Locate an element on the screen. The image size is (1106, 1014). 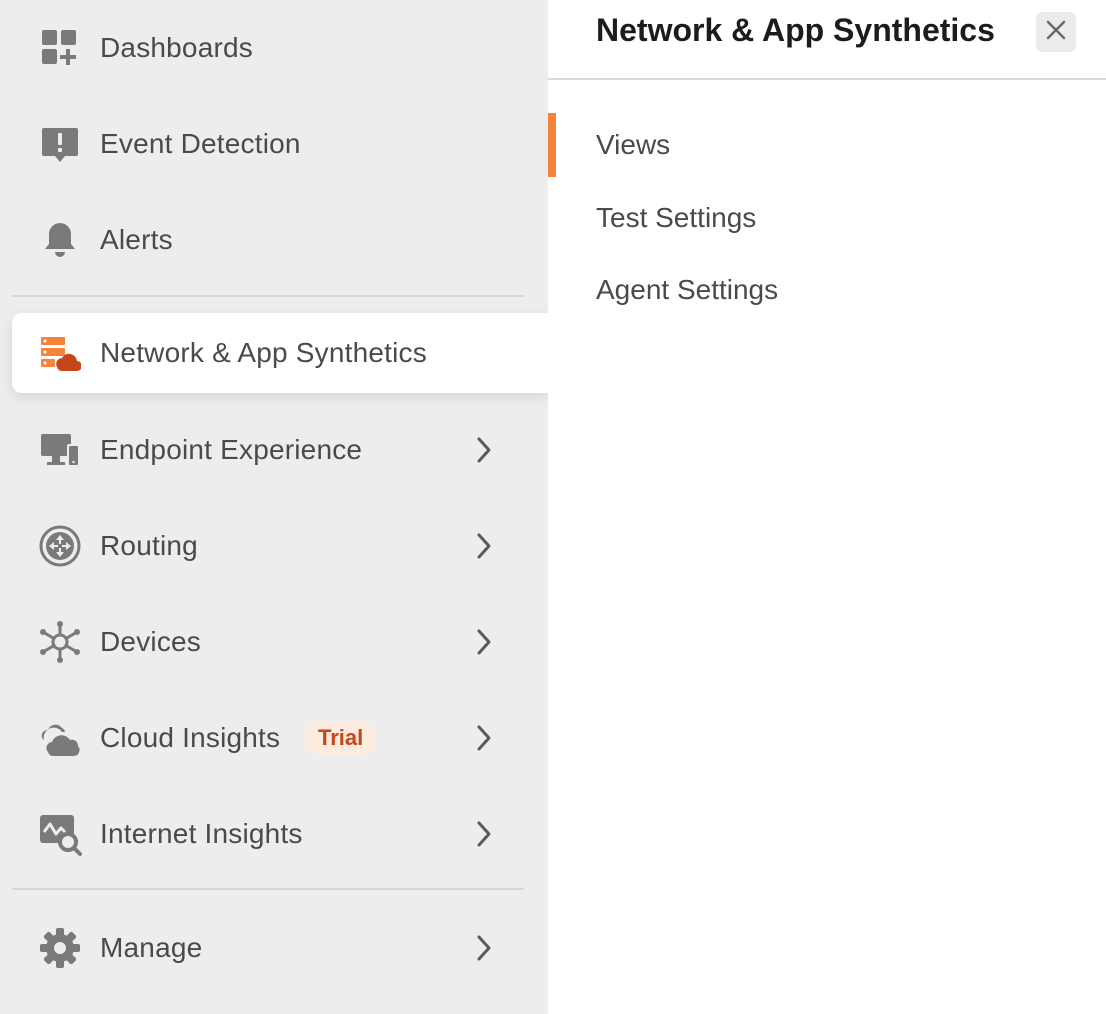
gear-icon is located at coordinates (60, 948).